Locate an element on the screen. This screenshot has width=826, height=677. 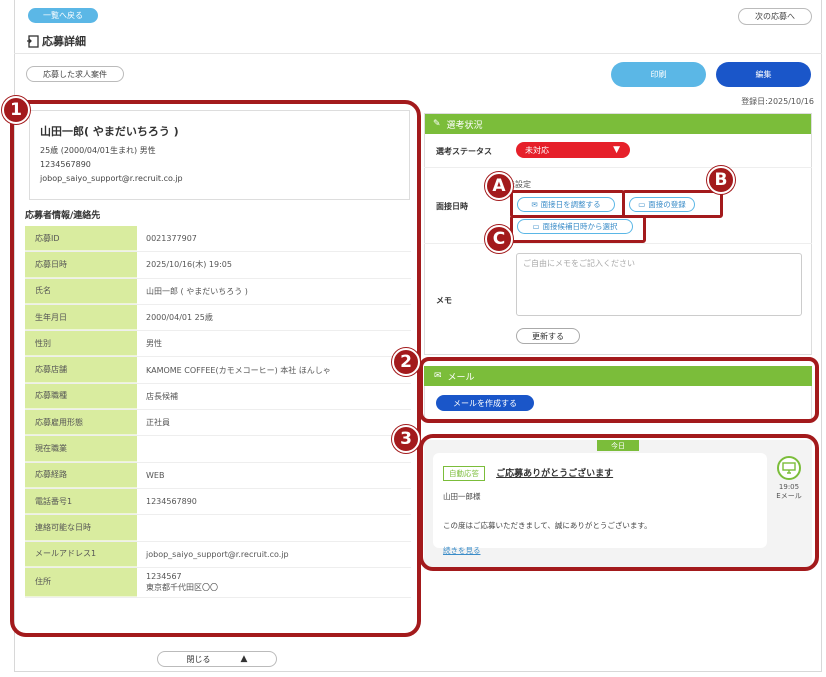
caret-down-icon: ▼ is located at coordinates (616, 150).